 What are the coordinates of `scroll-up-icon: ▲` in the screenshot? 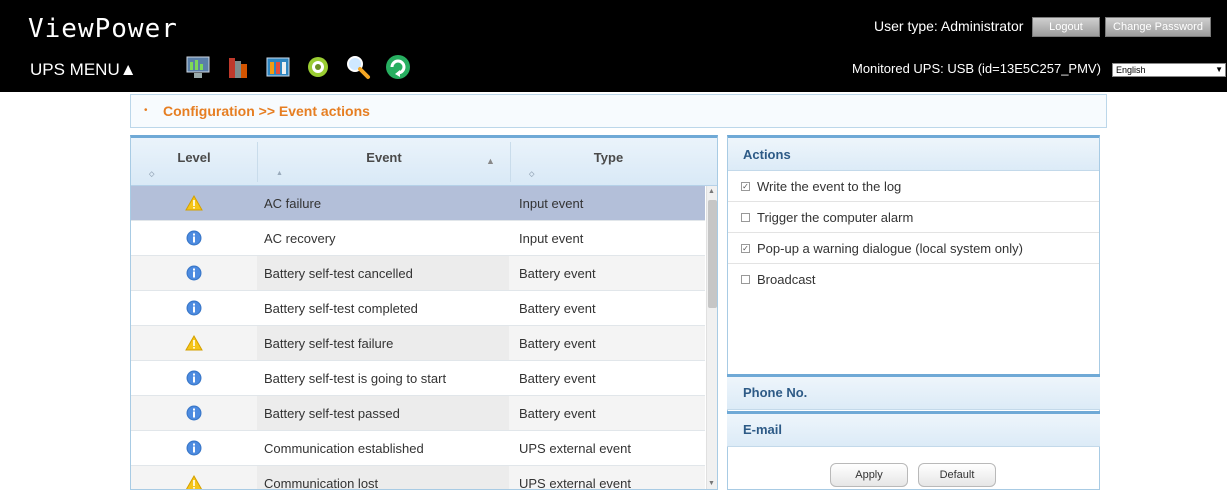 It's located at (711, 191).